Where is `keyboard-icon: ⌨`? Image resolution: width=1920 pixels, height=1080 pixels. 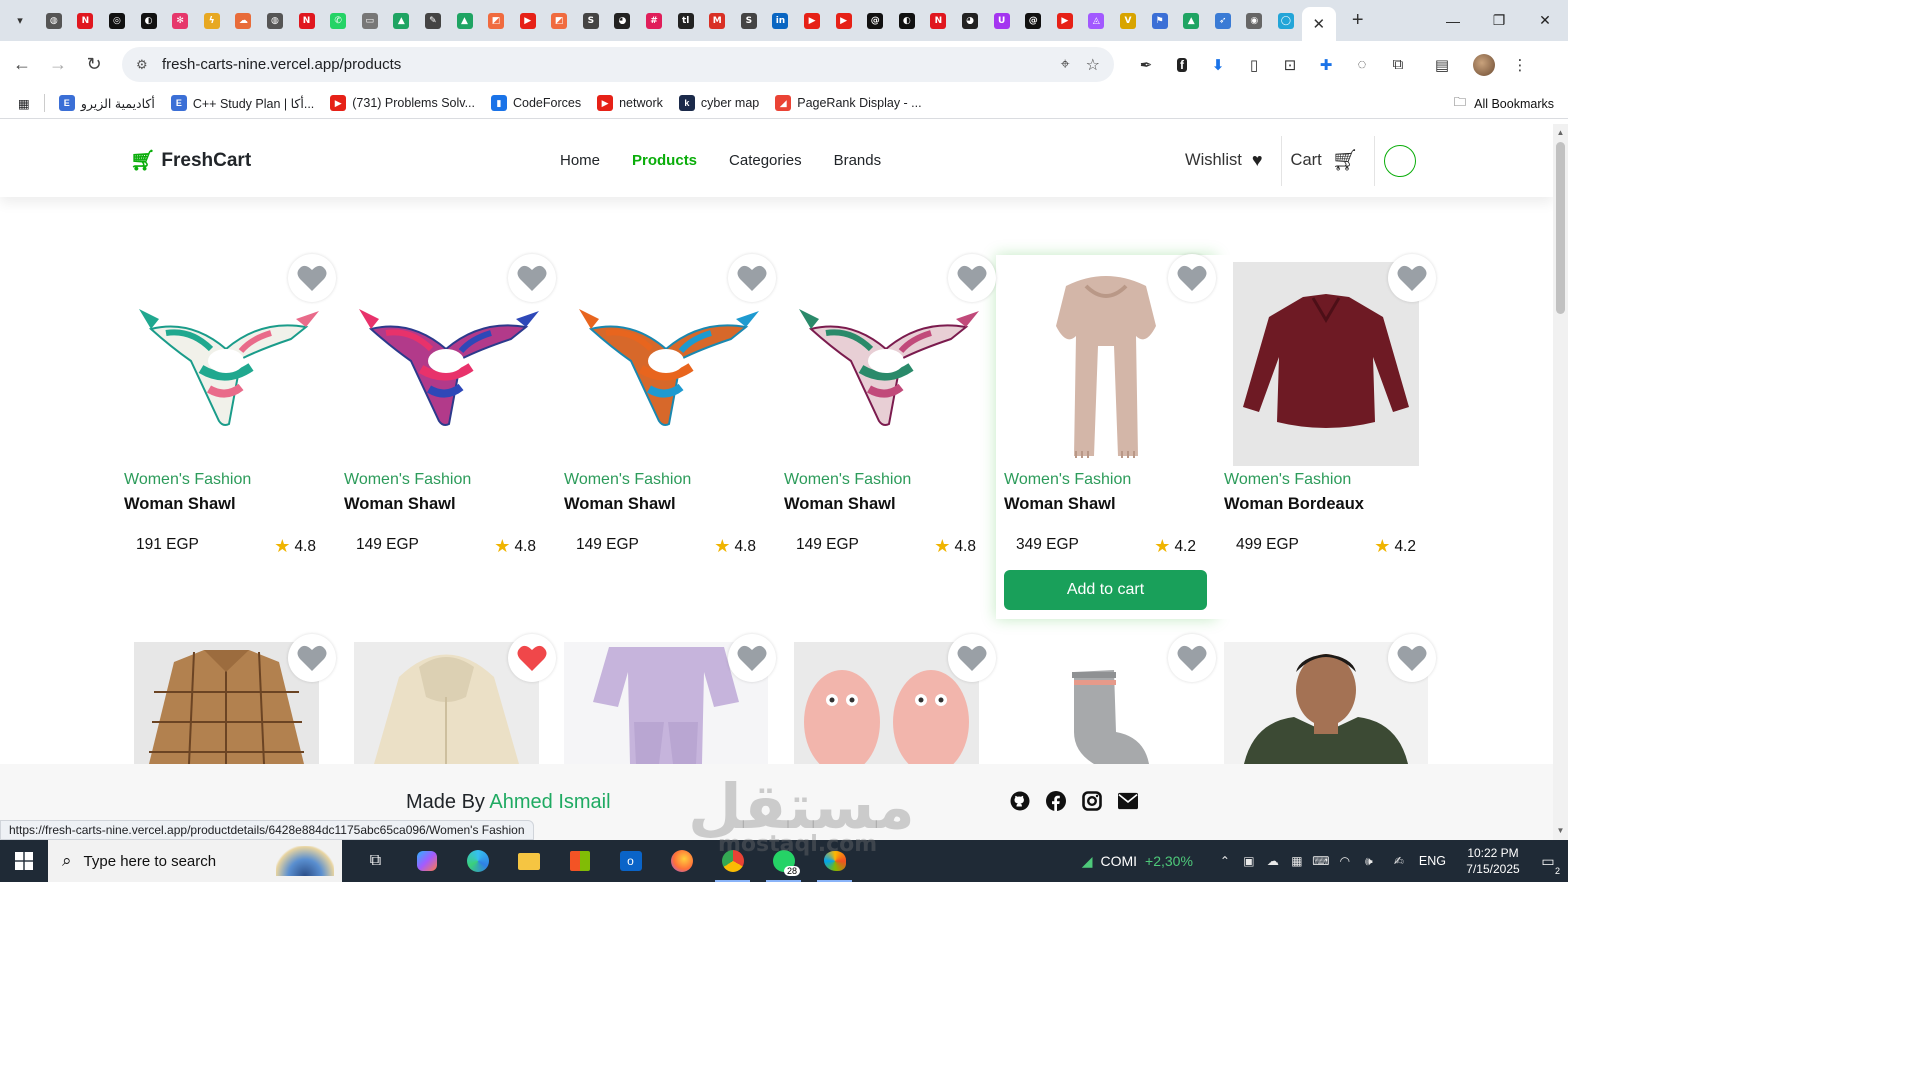 keyboard-icon: ⌨ is located at coordinates (1321, 861).